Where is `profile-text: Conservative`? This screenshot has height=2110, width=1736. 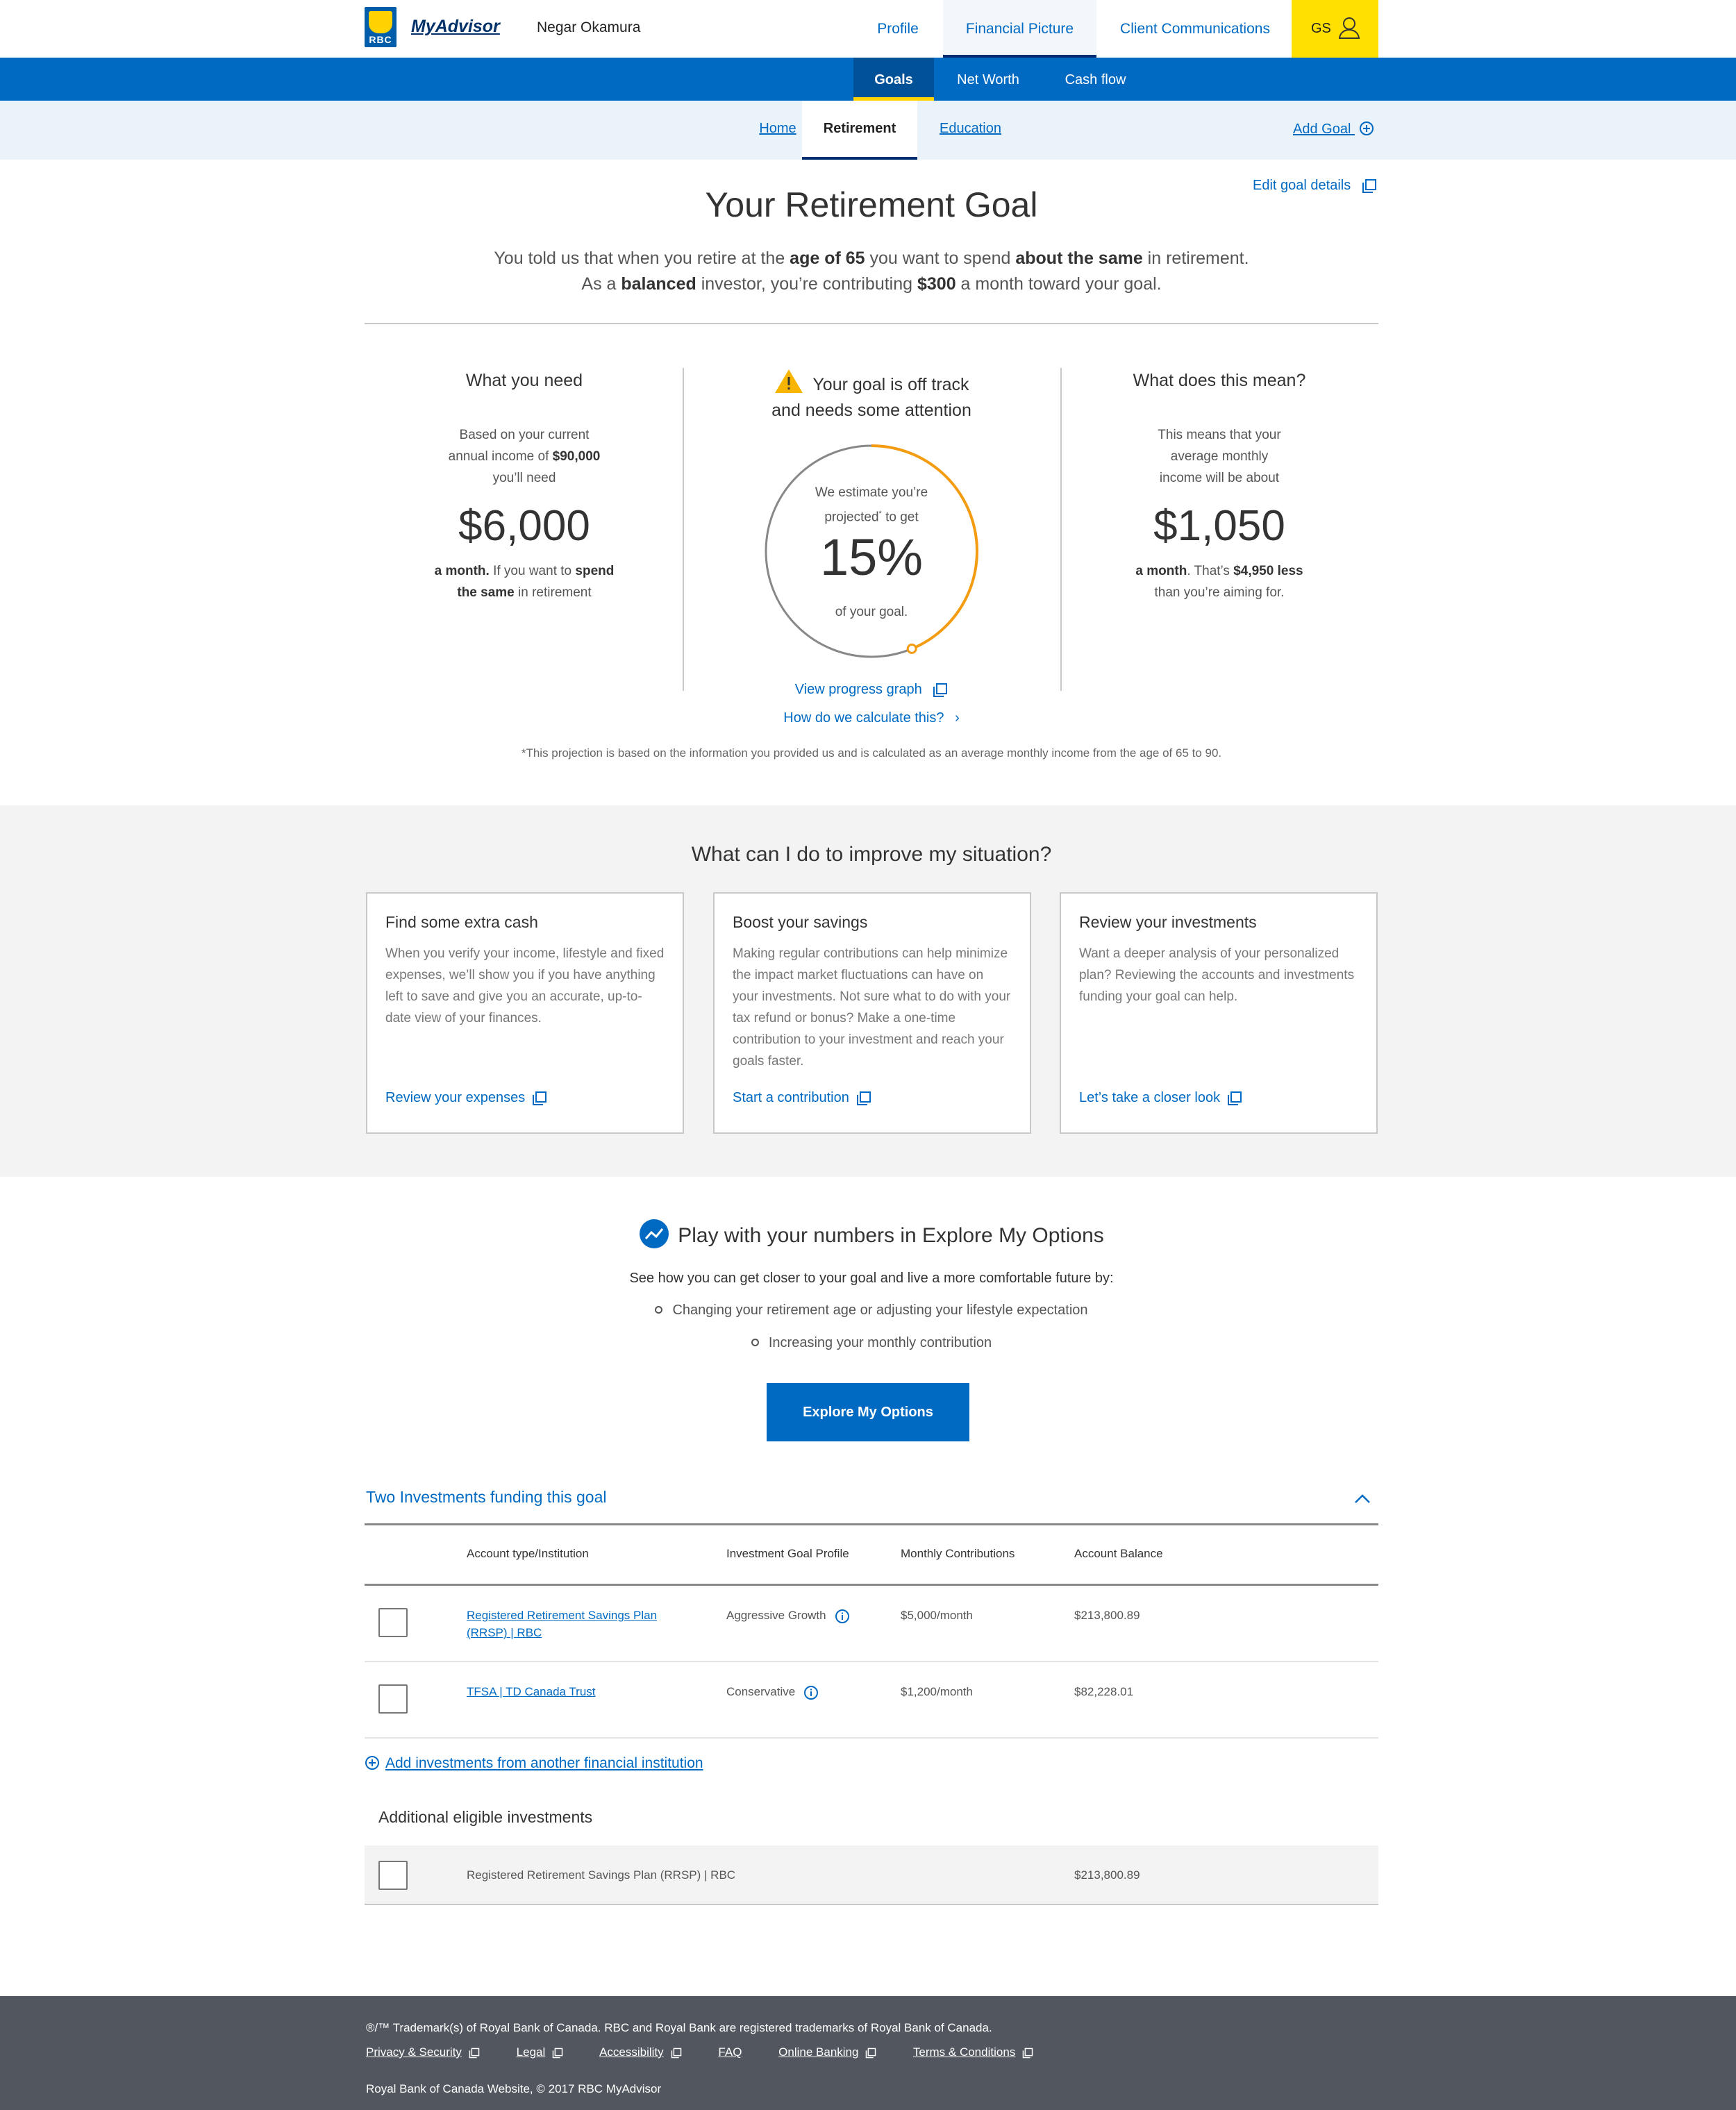 profile-text: Conservative is located at coordinates (761, 1691).